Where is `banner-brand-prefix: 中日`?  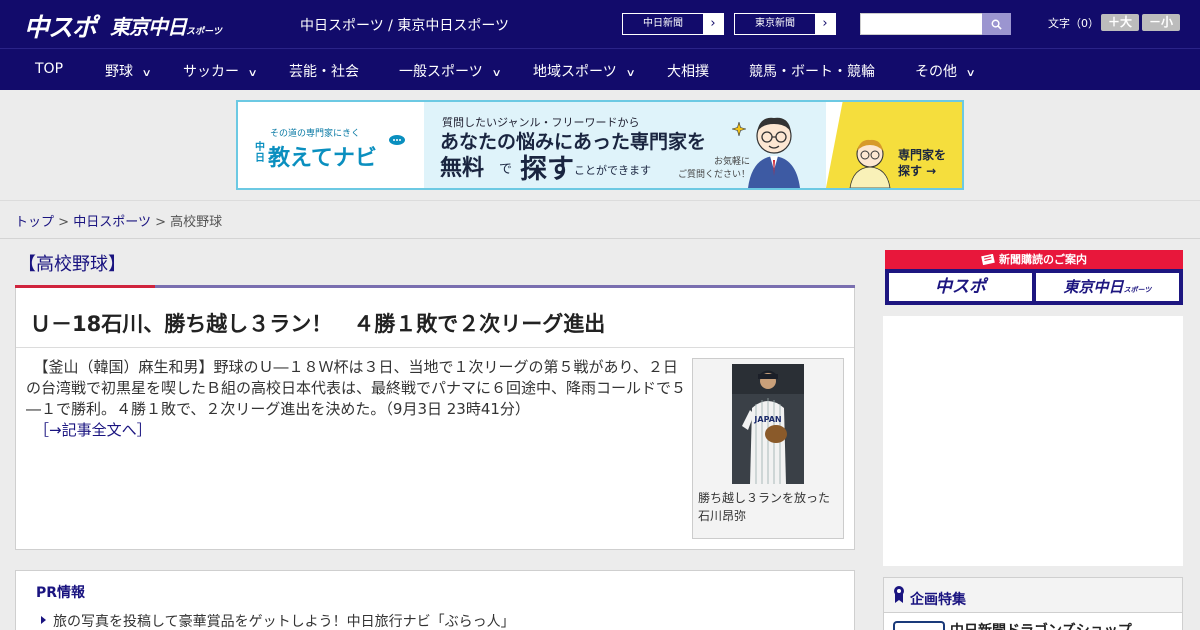 banner-brand-prefix: 中日 is located at coordinates (260, 153).